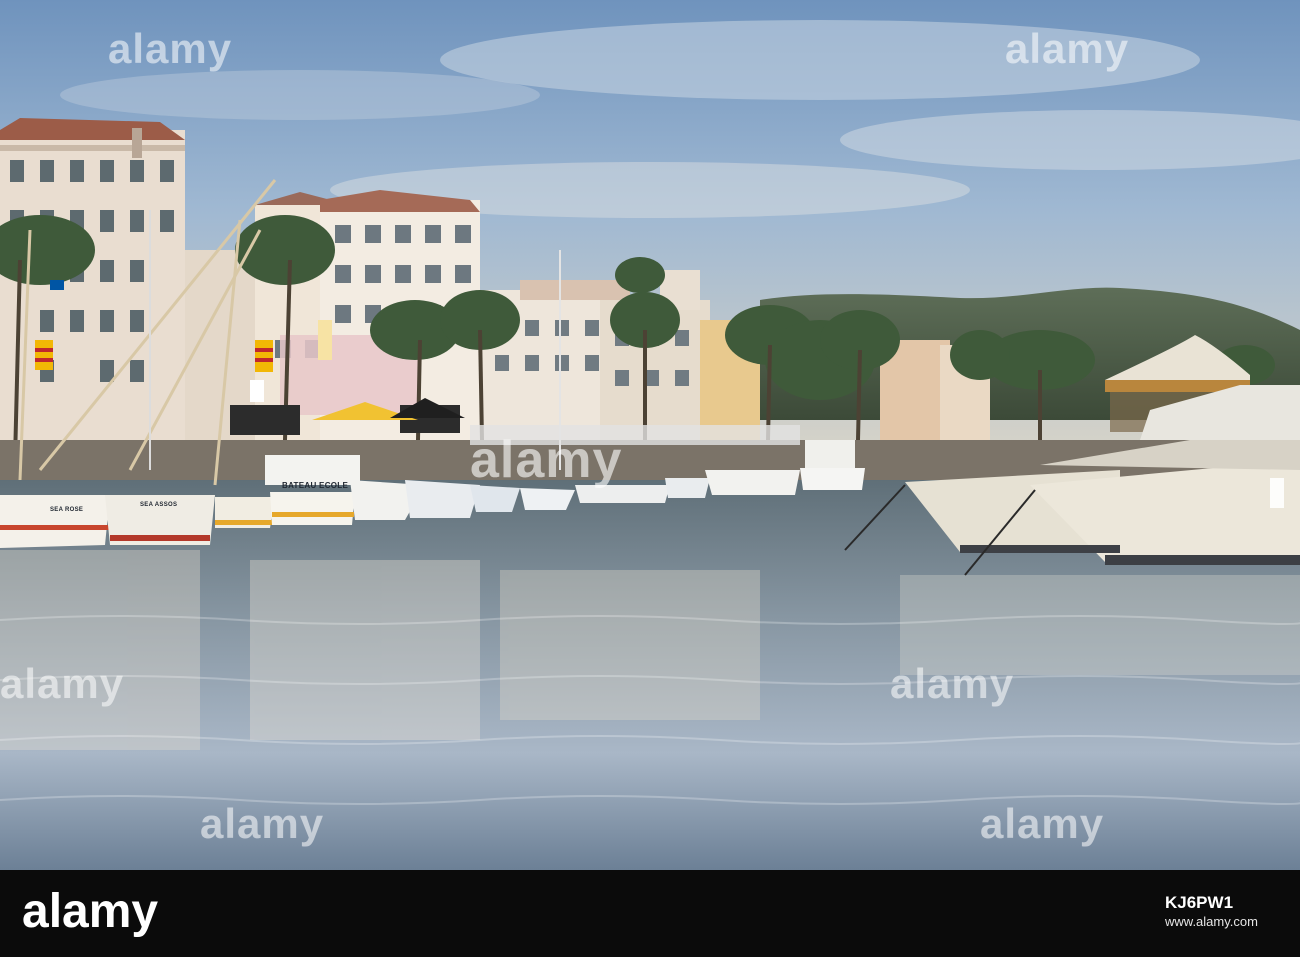  Describe the element at coordinates (650, 913) in the screenshot. I see `stock-footer-bar` at that location.